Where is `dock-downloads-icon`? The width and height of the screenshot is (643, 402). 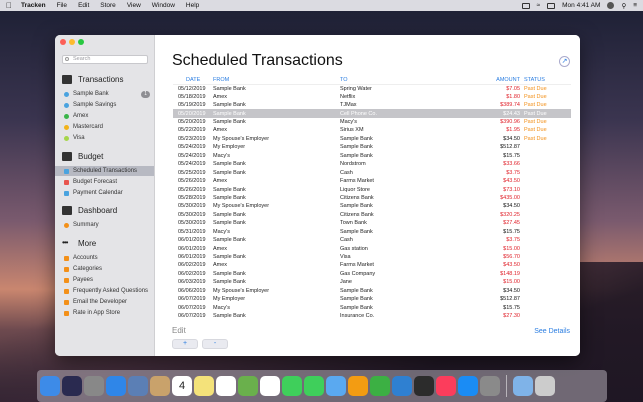 dock-downloads-icon is located at coordinates (523, 386).